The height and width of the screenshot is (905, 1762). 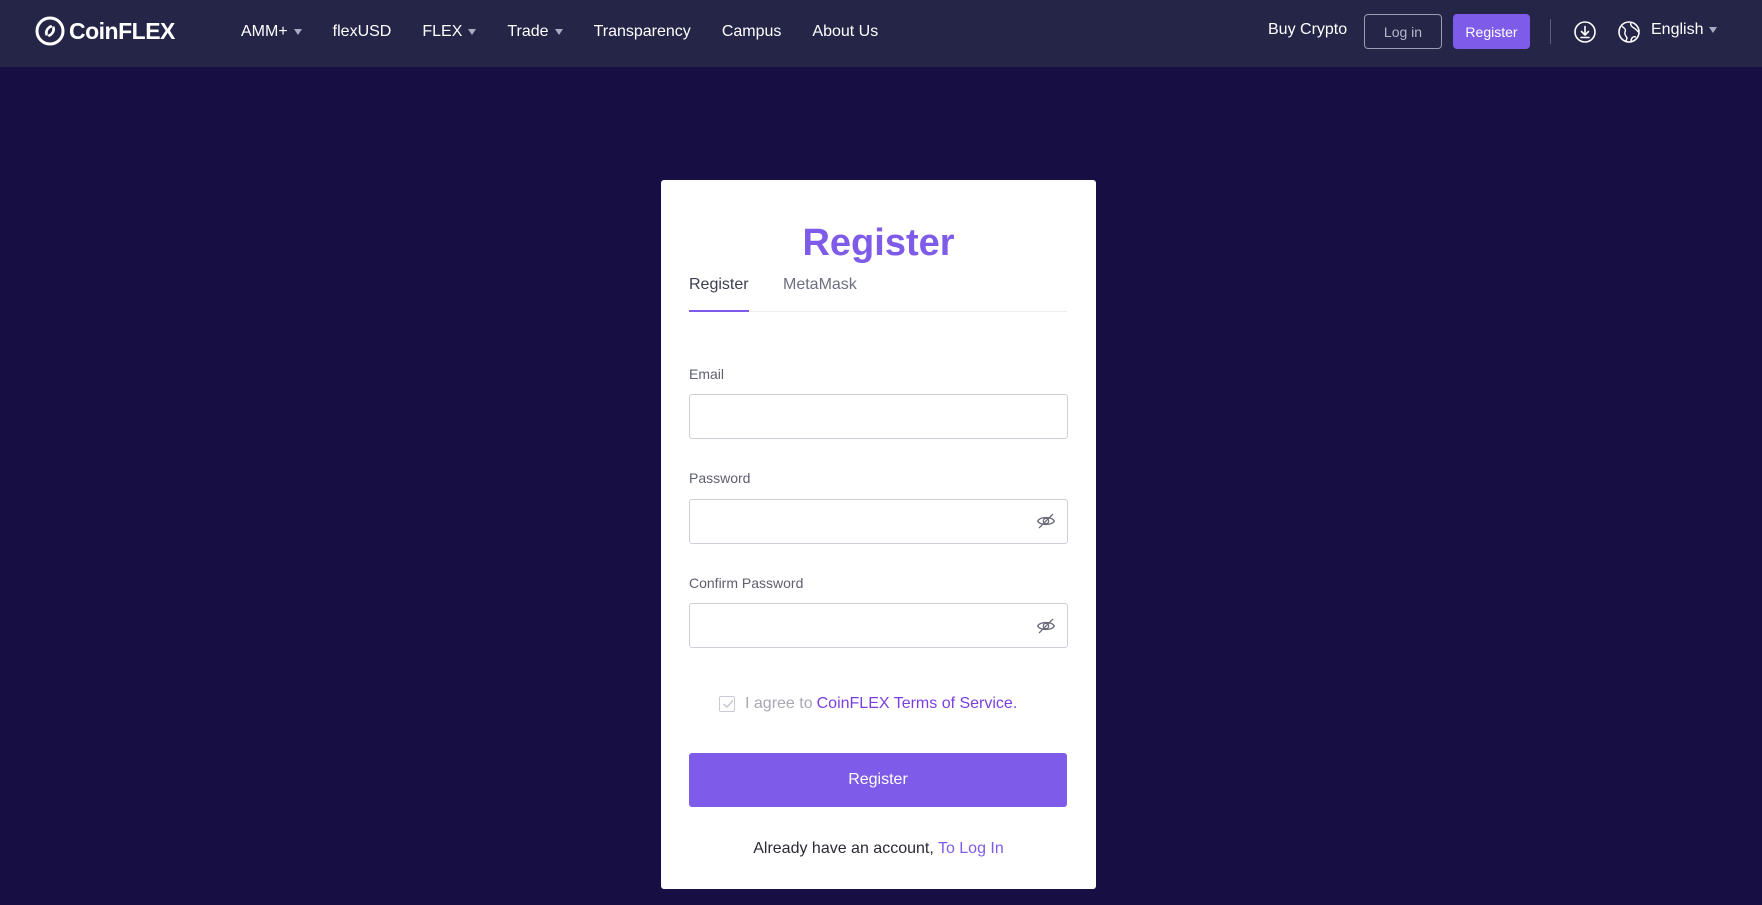 I want to click on terms-checkbox, so click(x=727, y=704).